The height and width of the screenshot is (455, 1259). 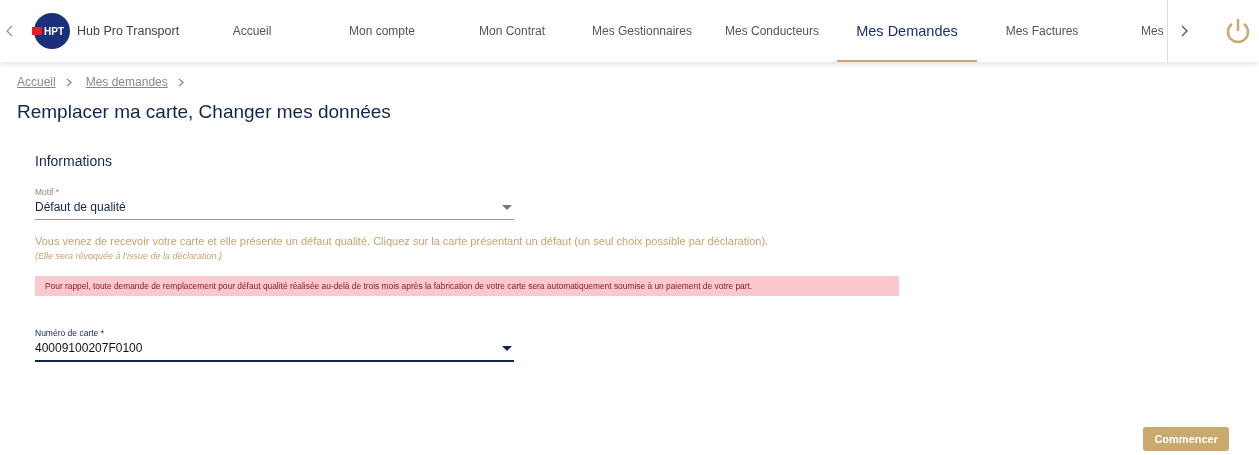 I want to click on warning-banner: Pour rappel, toute demande de remplacement pour défaut qualité réalisée au-delà de trois mois après la fabrication de votre carte sera automatiquement soumise à un paiement de votre part., so click(x=467, y=286).